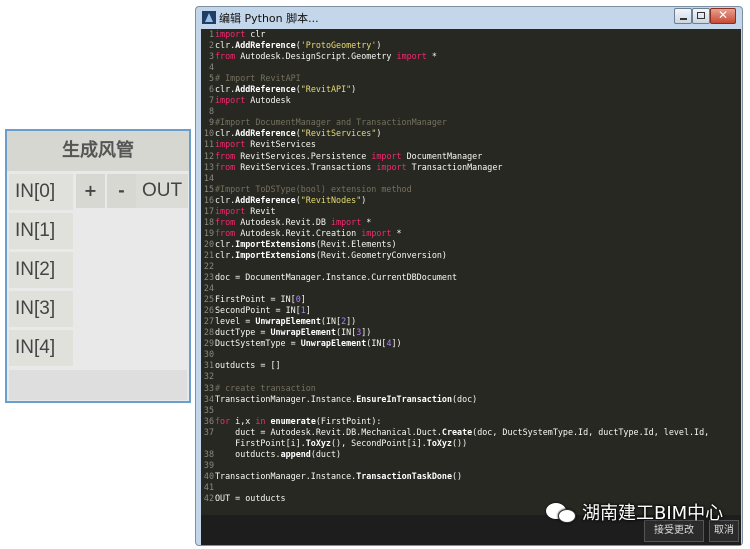  I want to click on output-port: OUT, so click(162, 191).